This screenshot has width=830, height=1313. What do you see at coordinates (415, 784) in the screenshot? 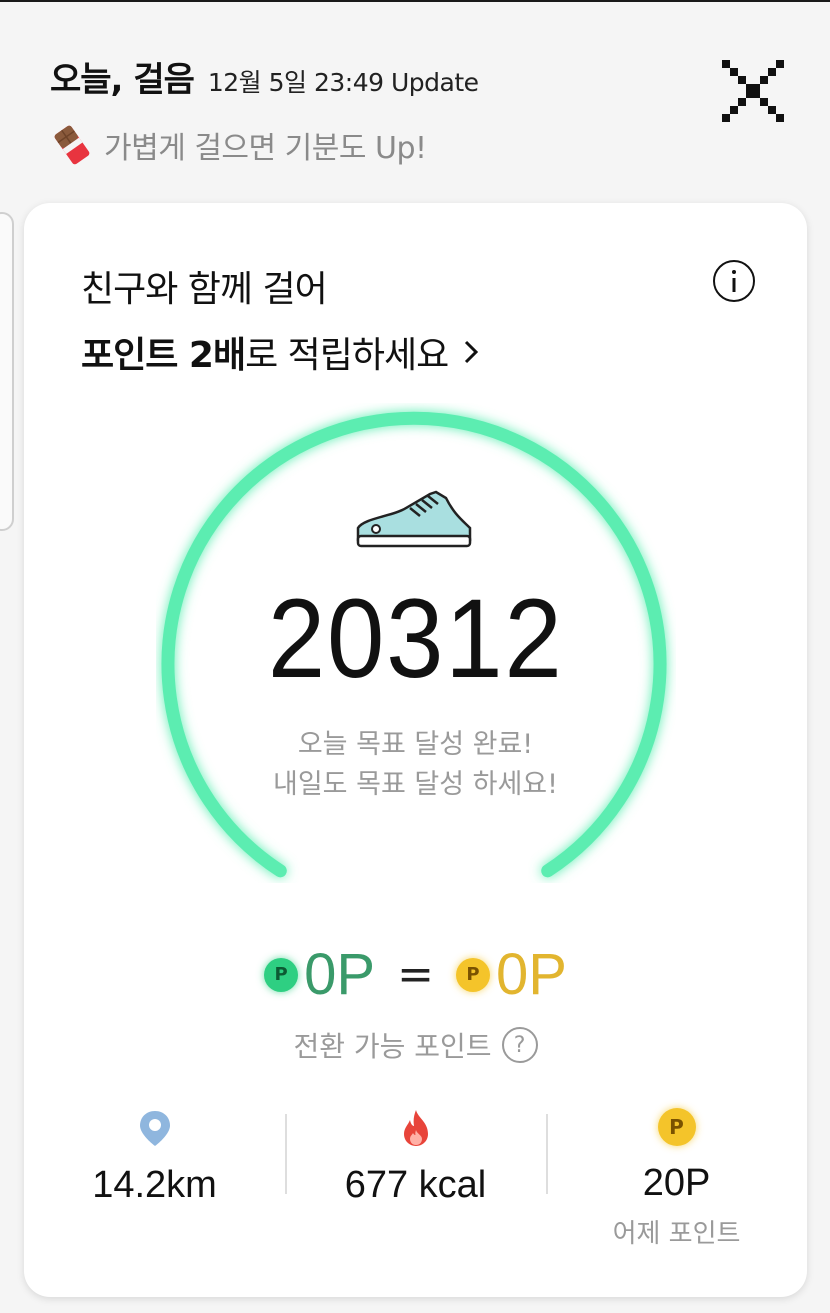
I see `goal-line-2: 내일도 목표 달성 하세요!` at bounding box center [415, 784].